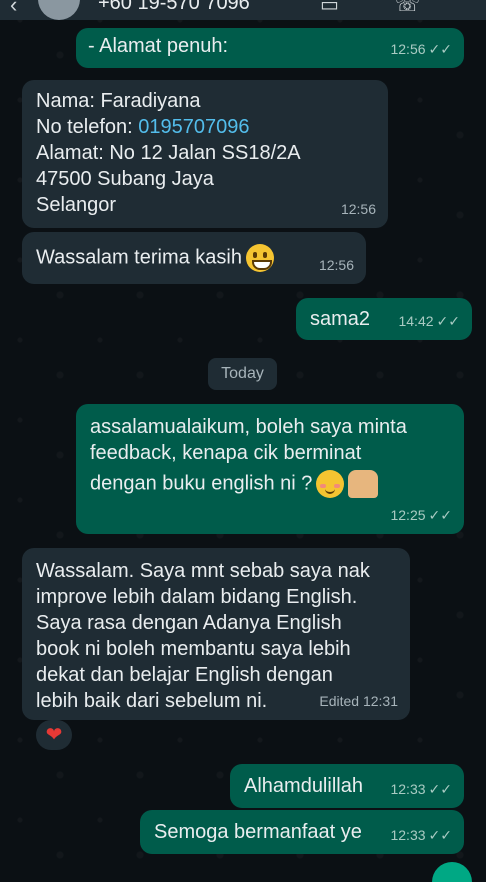 The width and height of the screenshot is (486, 882). What do you see at coordinates (358, 701) in the screenshot?
I see `message-time: Edited 12:31` at bounding box center [358, 701].